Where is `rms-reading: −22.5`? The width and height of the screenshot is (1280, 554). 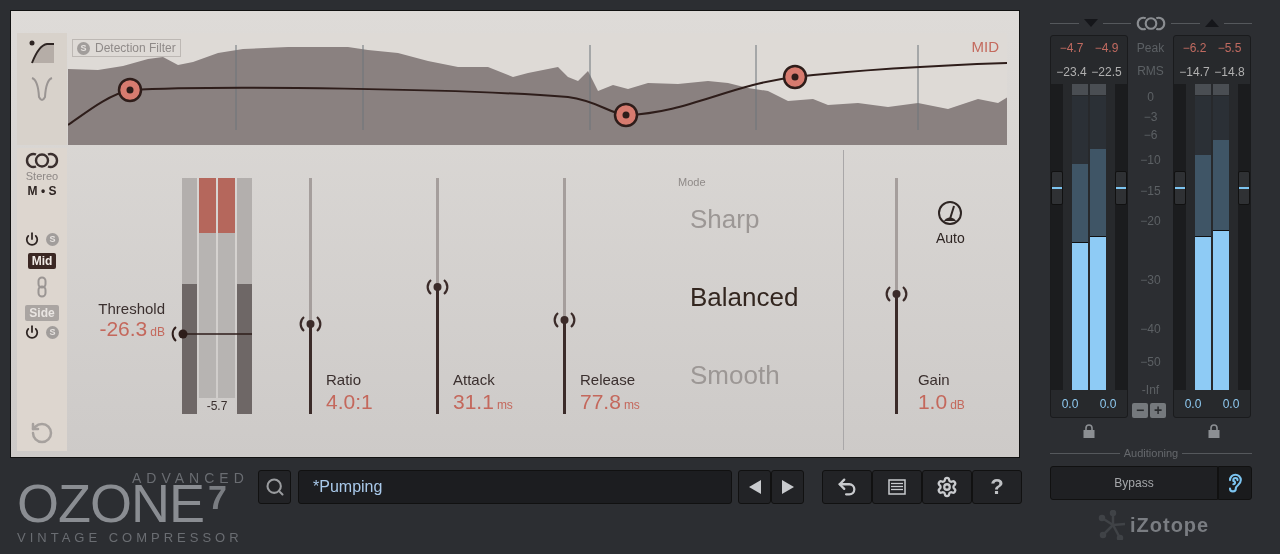
rms-reading: −22.5 is located at coordinates (1106, 72).